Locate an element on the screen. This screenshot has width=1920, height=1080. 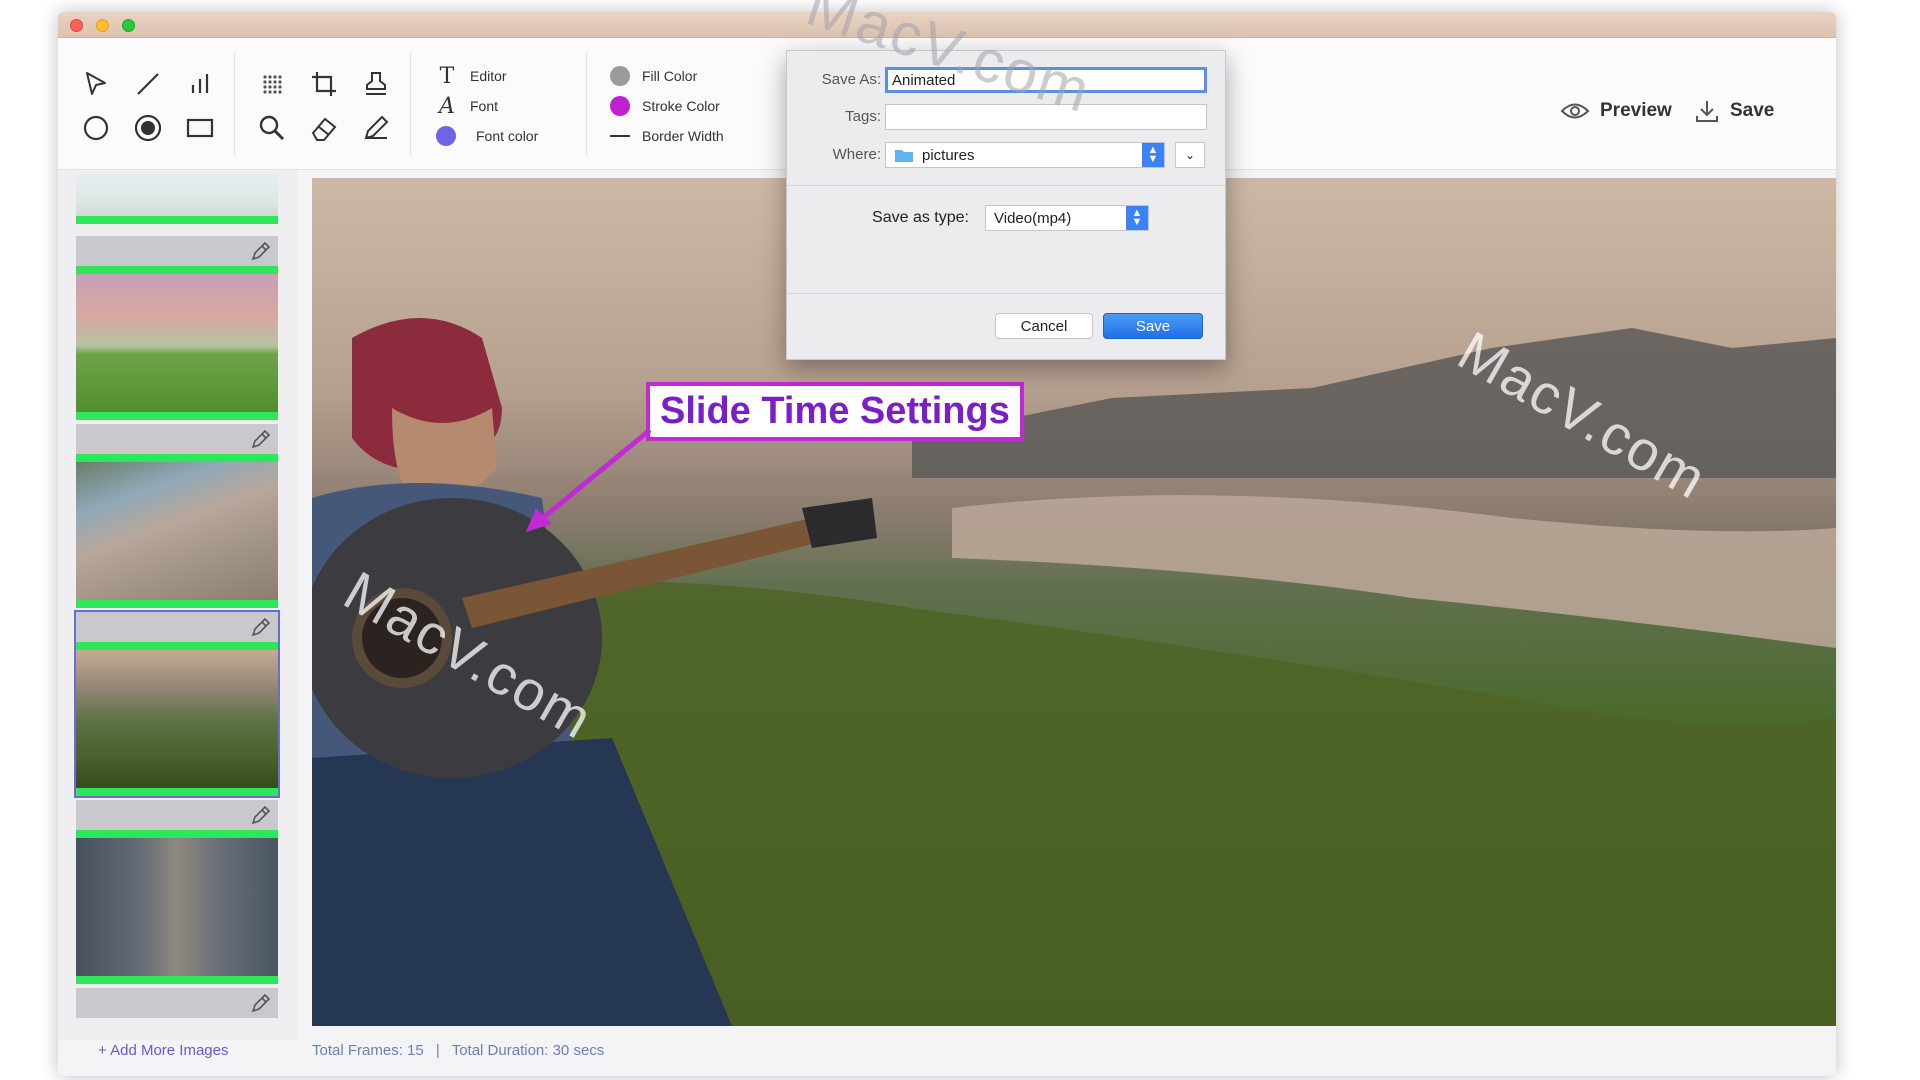
fill-color-label: Fill Color is located at coordinates (670, 76).